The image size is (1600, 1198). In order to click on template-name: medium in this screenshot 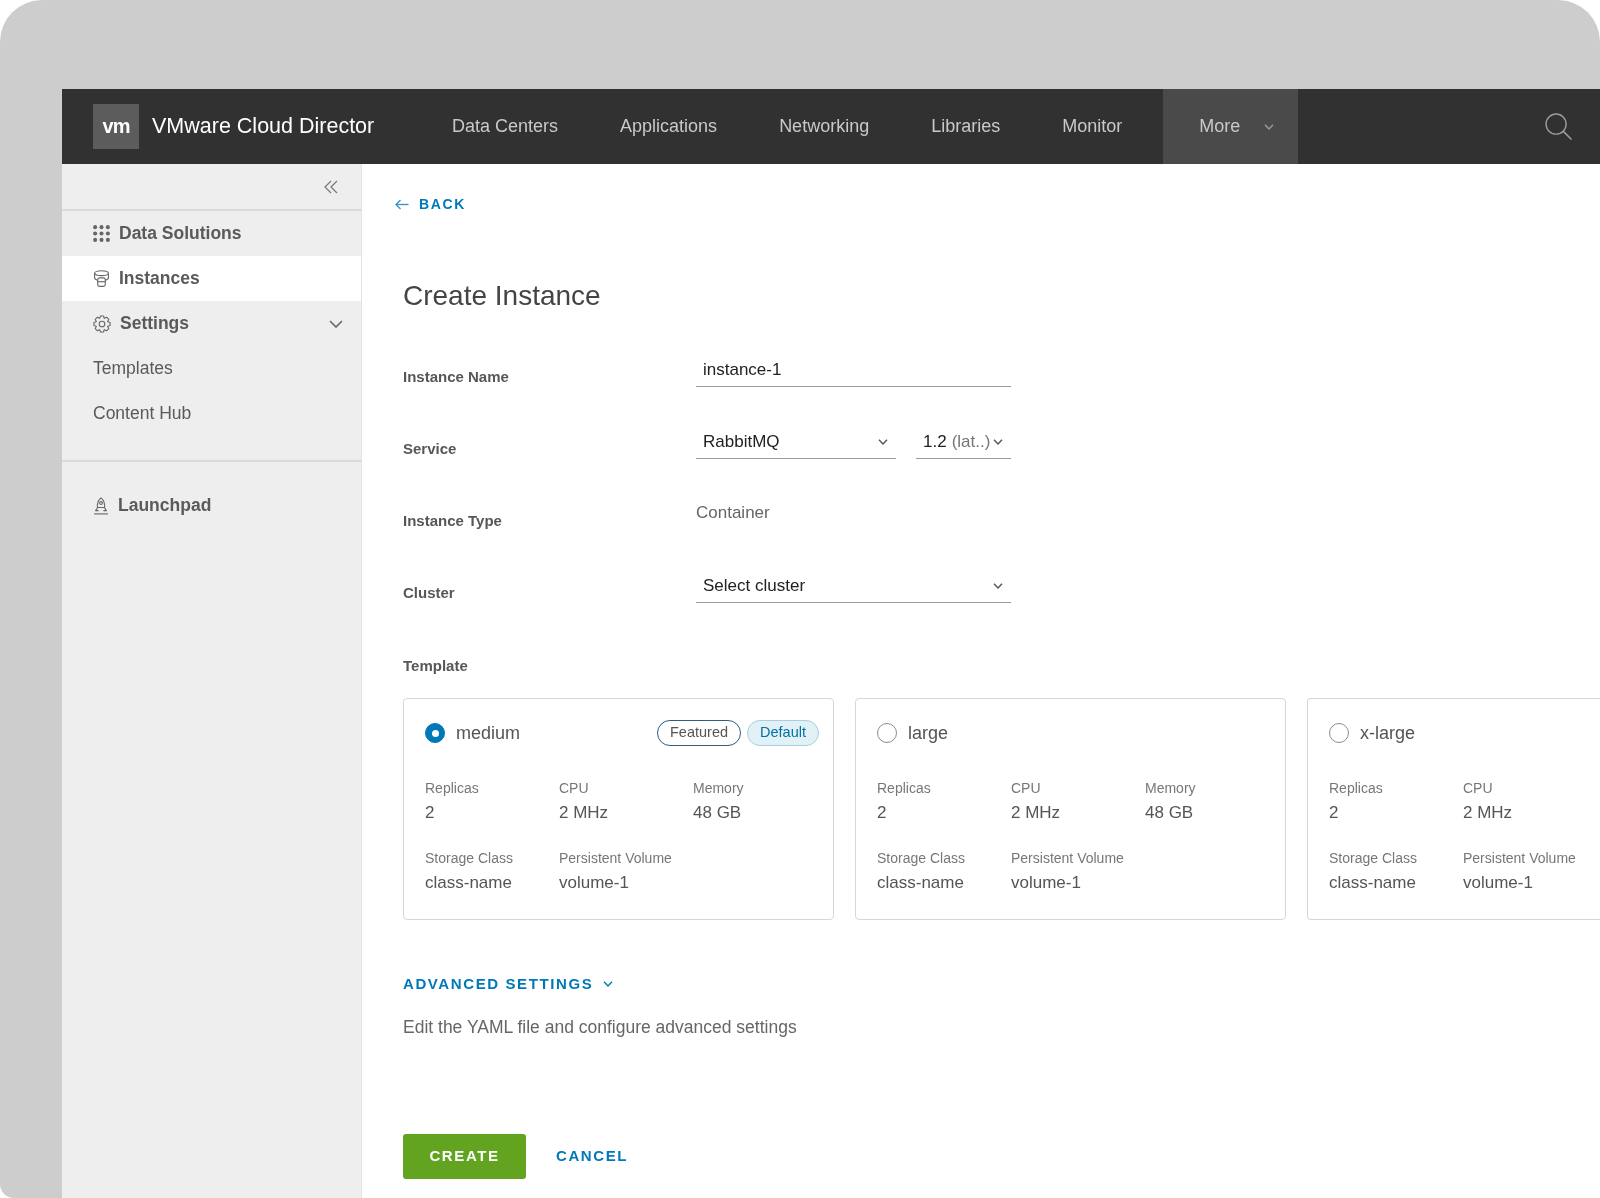, I will do `click(488, 733)`.